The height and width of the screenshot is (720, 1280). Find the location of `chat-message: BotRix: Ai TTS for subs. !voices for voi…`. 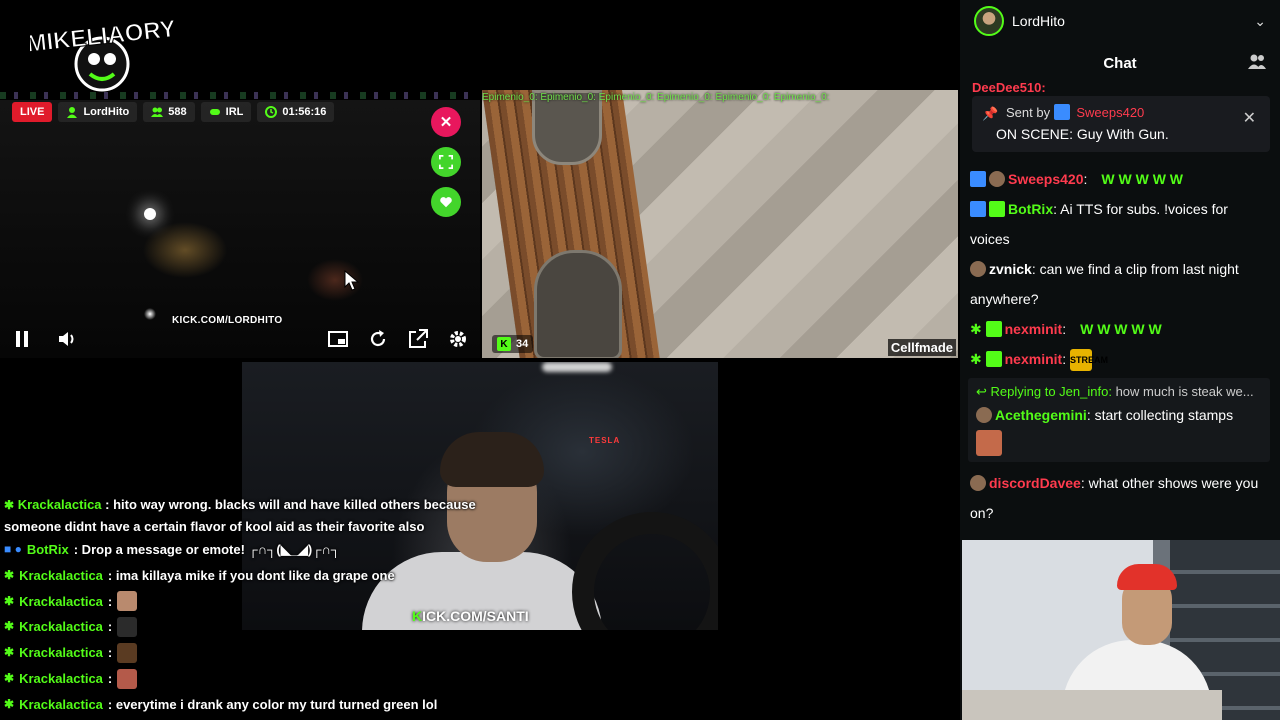

chat-message: BotRix: Ai TTS for subs. !voices for voi… is located at coordinates (1099, 224).